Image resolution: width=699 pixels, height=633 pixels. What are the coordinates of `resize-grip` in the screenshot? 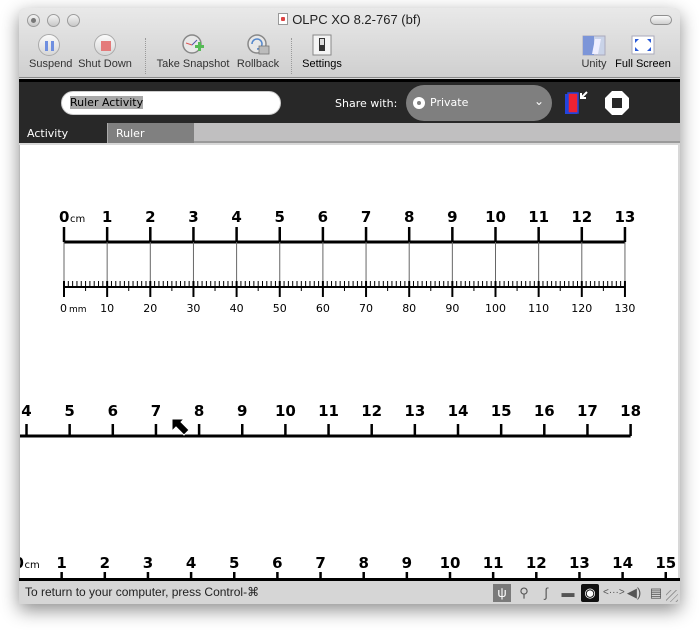 It's located at (672, 596).